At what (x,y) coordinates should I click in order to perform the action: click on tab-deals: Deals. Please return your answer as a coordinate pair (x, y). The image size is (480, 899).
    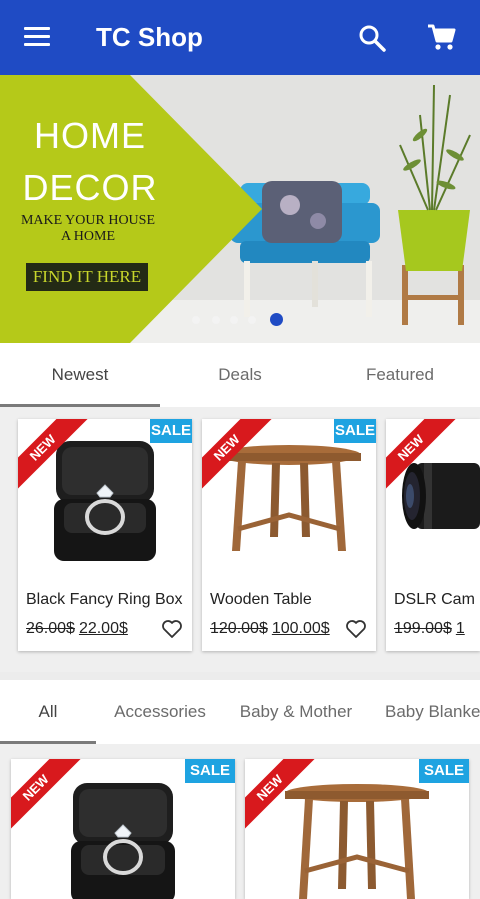
    Looking at the image, I should click on (240, 375).